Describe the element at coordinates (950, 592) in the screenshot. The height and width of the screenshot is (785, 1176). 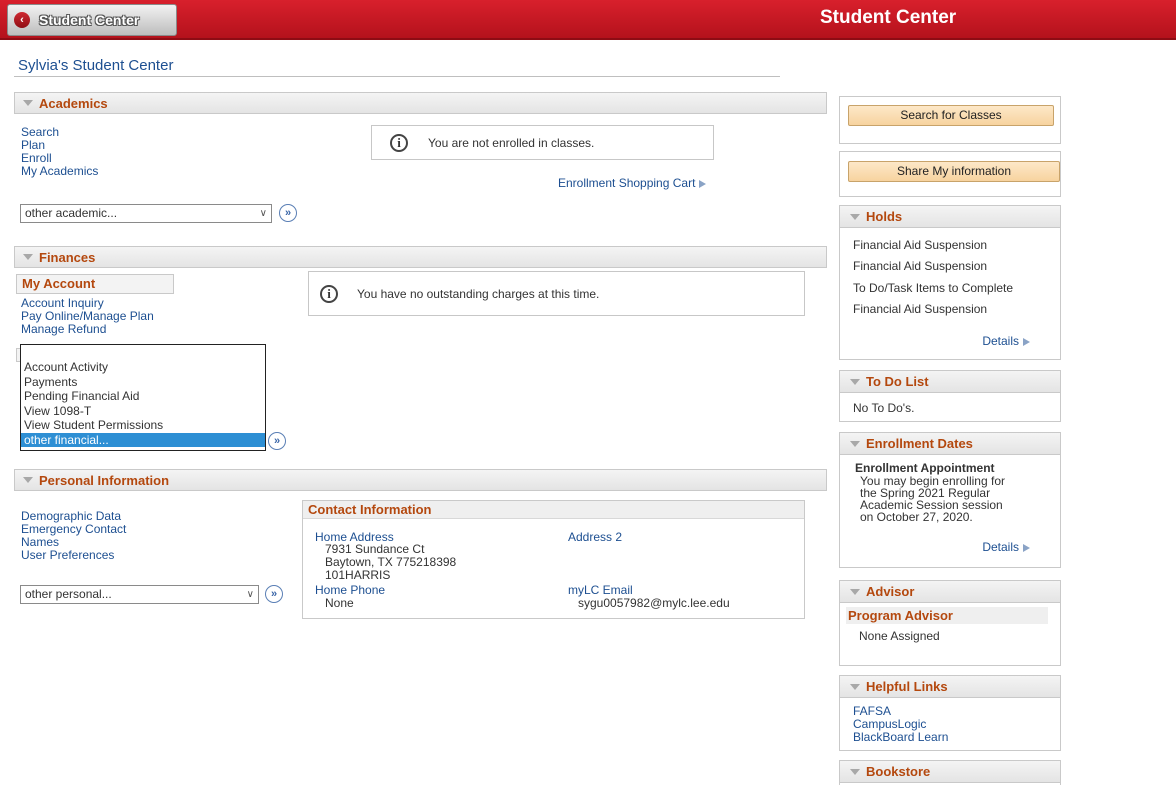
I see `advisor-header: Advisor` at that location.